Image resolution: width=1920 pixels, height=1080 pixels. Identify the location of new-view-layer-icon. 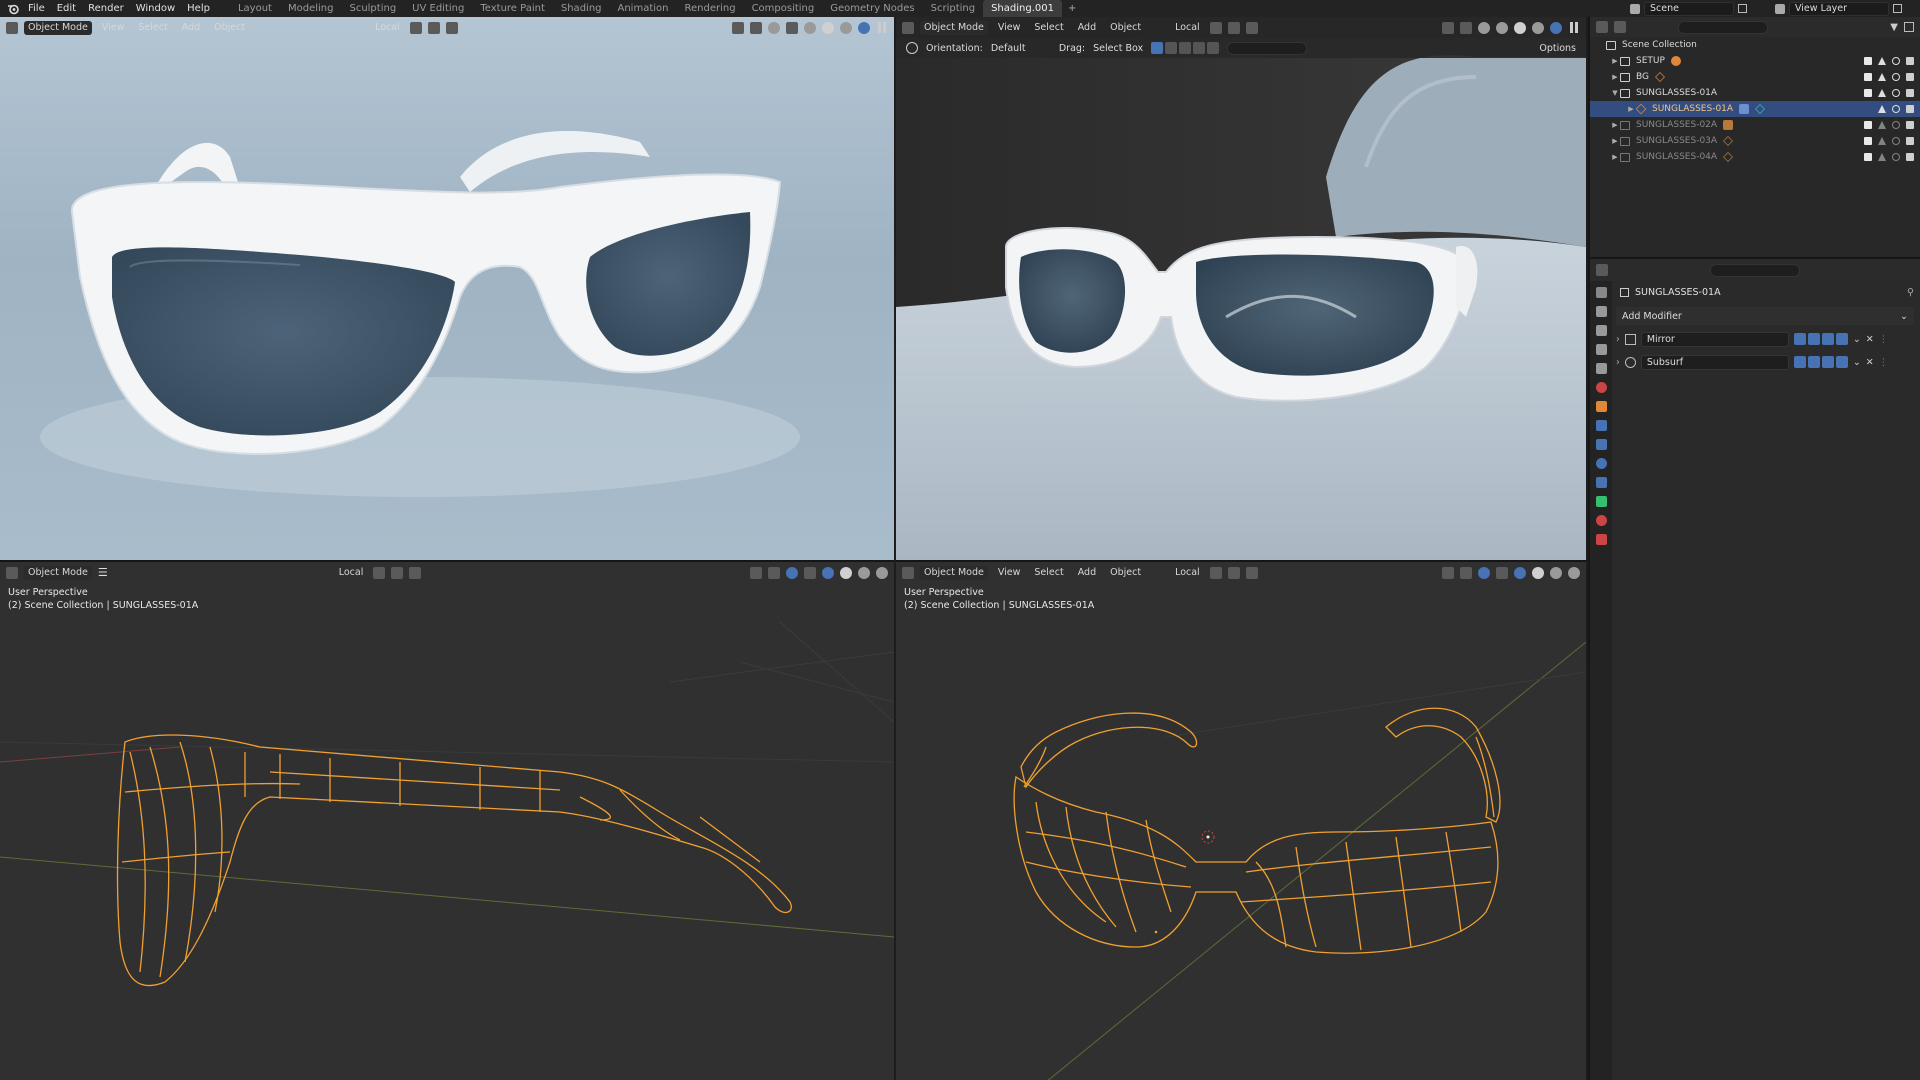
(1897, 8).